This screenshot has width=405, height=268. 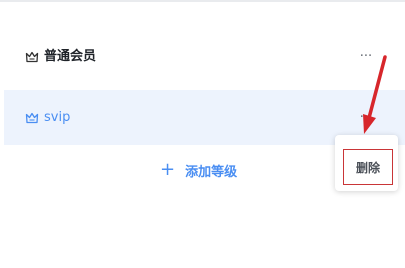 I want to click on level-label: 普通会员, so click(x=70, y=56).